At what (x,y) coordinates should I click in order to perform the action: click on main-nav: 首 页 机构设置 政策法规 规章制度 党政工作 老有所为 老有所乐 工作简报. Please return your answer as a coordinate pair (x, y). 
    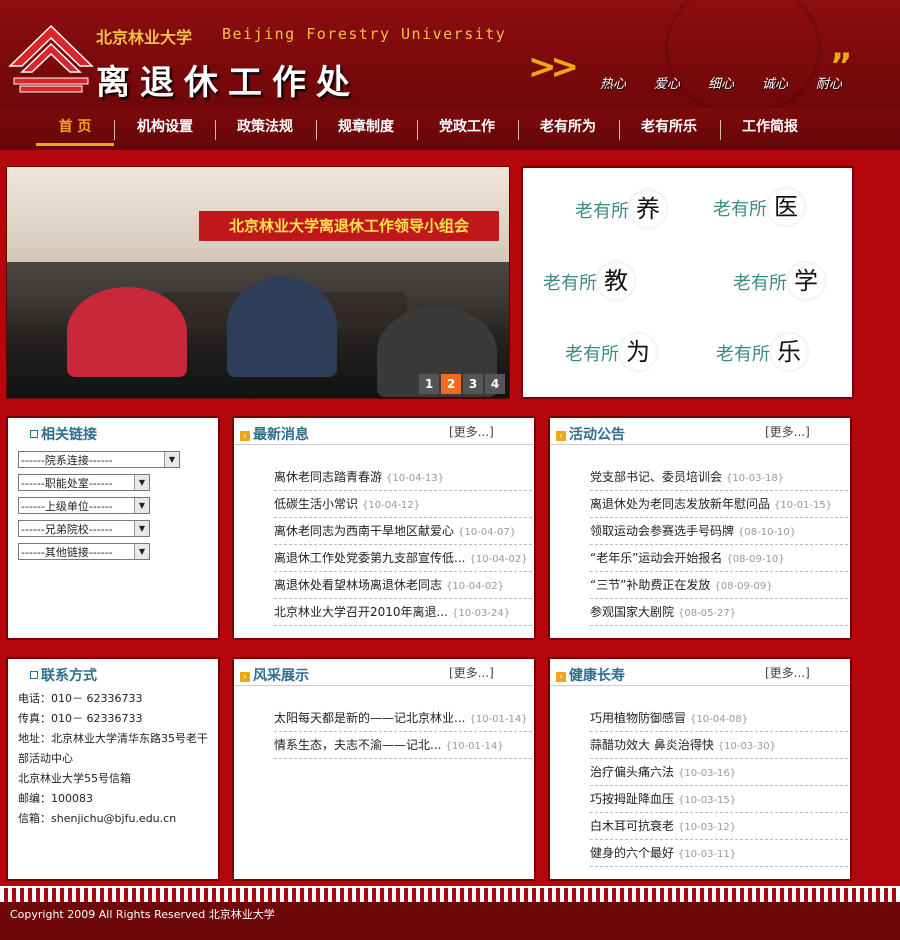
    Looking at the image, I should click on (450, 129).